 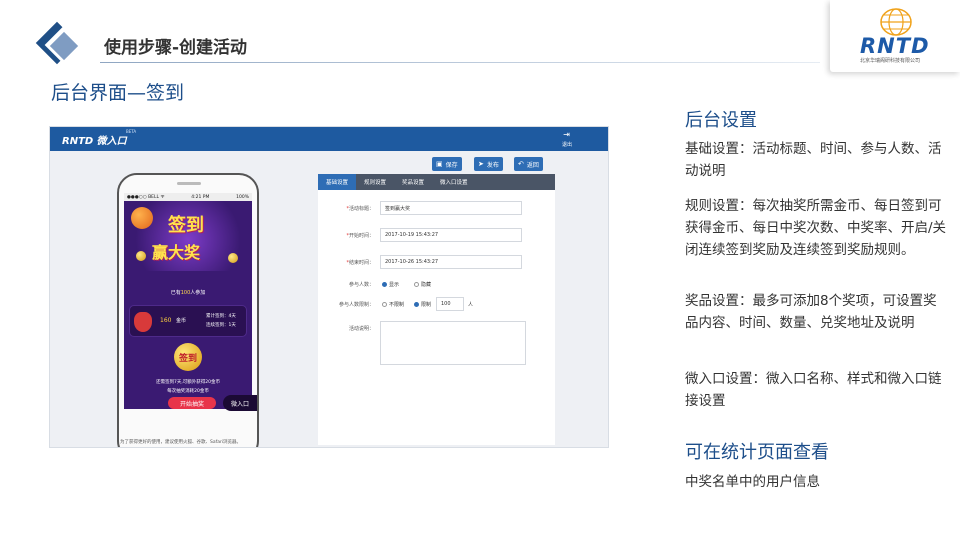 What do you see at coordinates (811, 312) in the screenshot?
I see `prize-settings-text: 奖品设置：最多可添加8个奖项，可设置奖品内容、时间、数量、兑奖地址及说明` at bounding box center [811, 312].